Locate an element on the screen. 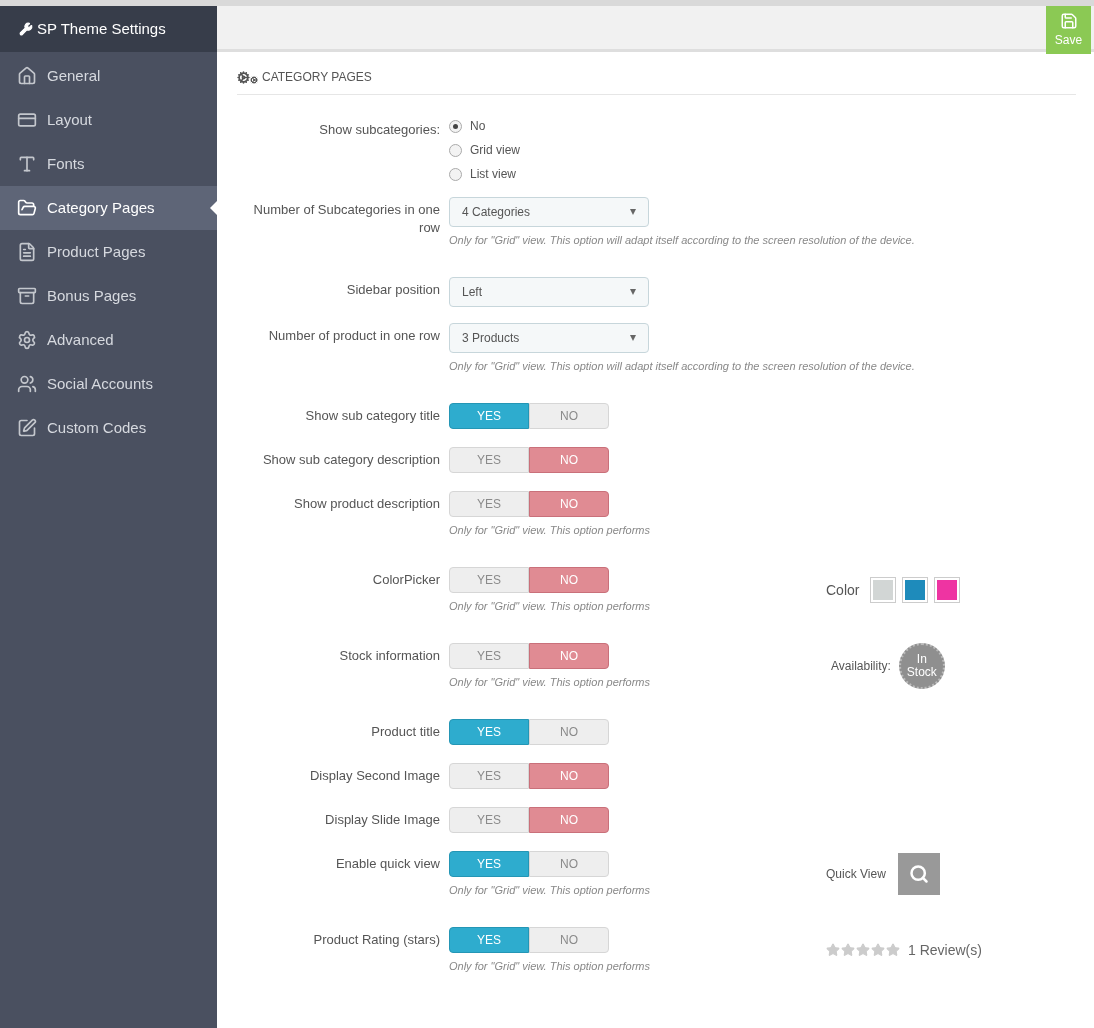 Image resolution: width=1094 pixels, height=1028 pixels. save-button: Save is located at coordinates (1068, 30).